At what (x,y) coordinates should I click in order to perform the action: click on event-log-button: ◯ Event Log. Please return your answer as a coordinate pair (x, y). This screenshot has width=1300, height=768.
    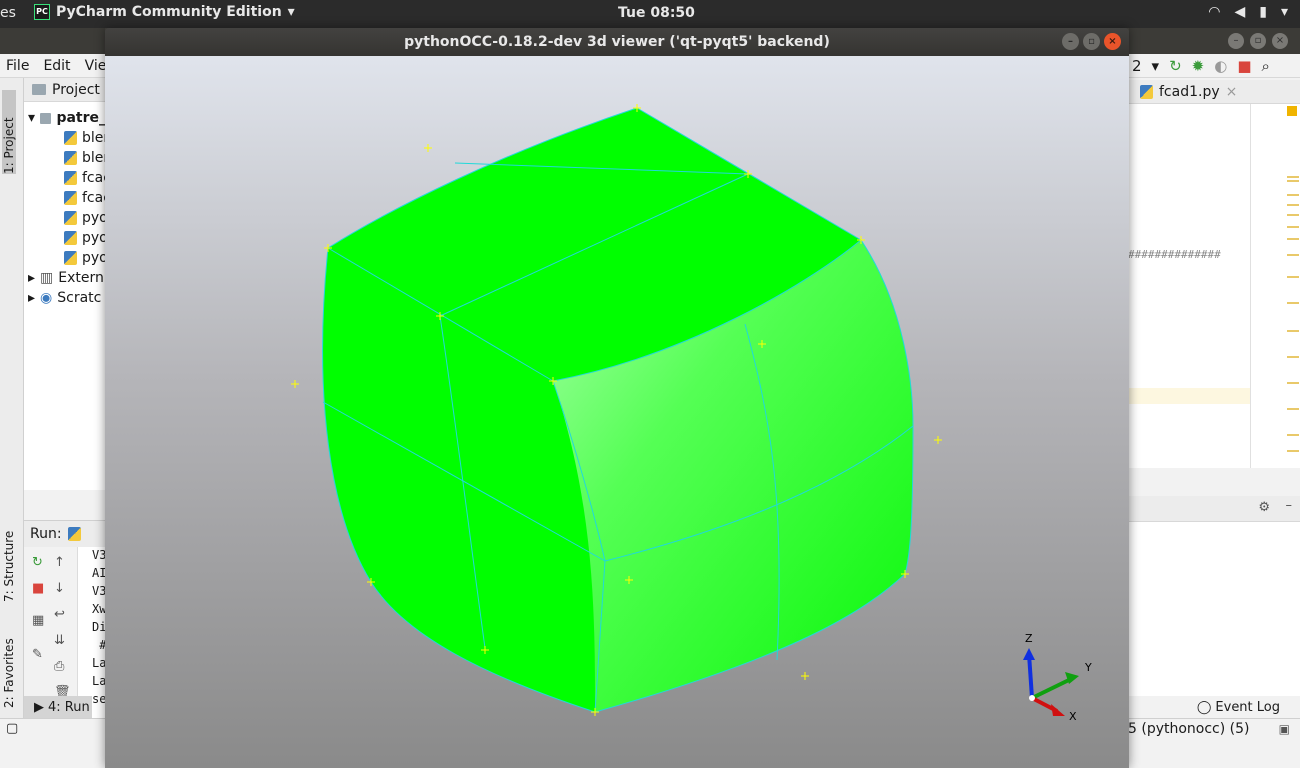
    Looking at the image, I should click on (1238, 707).